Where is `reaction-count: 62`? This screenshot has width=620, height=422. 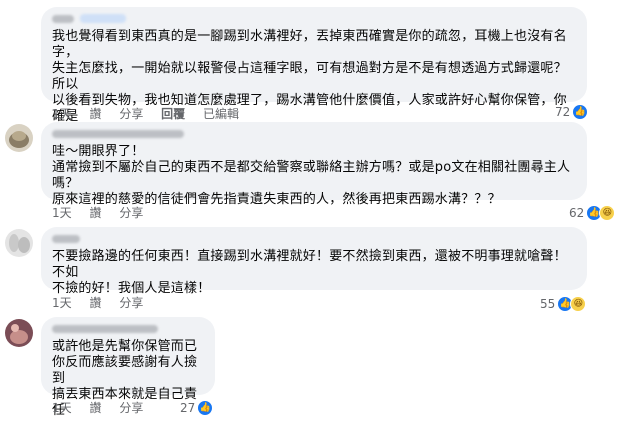
reaction-count: 62 is located at coordinates (577, 213).